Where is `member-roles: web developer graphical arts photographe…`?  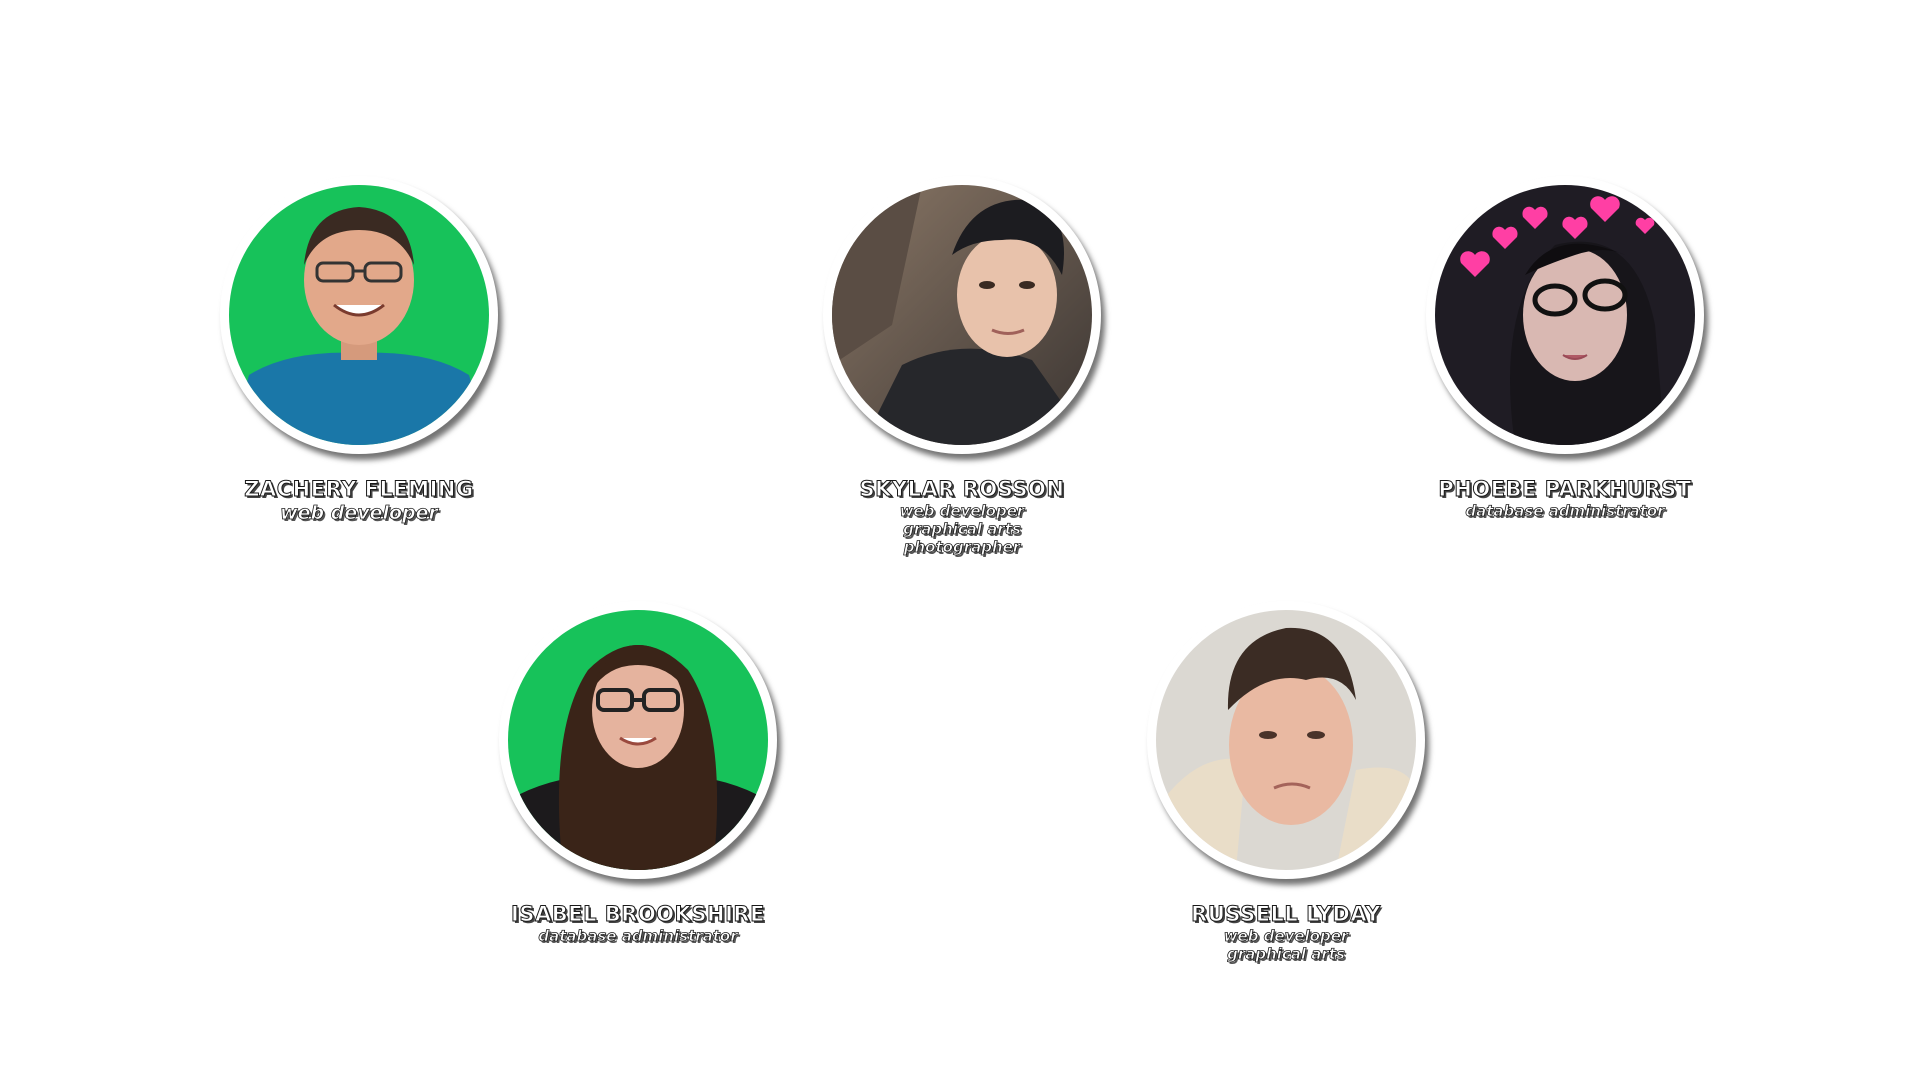
member-roles: web developer graphical arts photographe… is located at coordinates (962, 529).